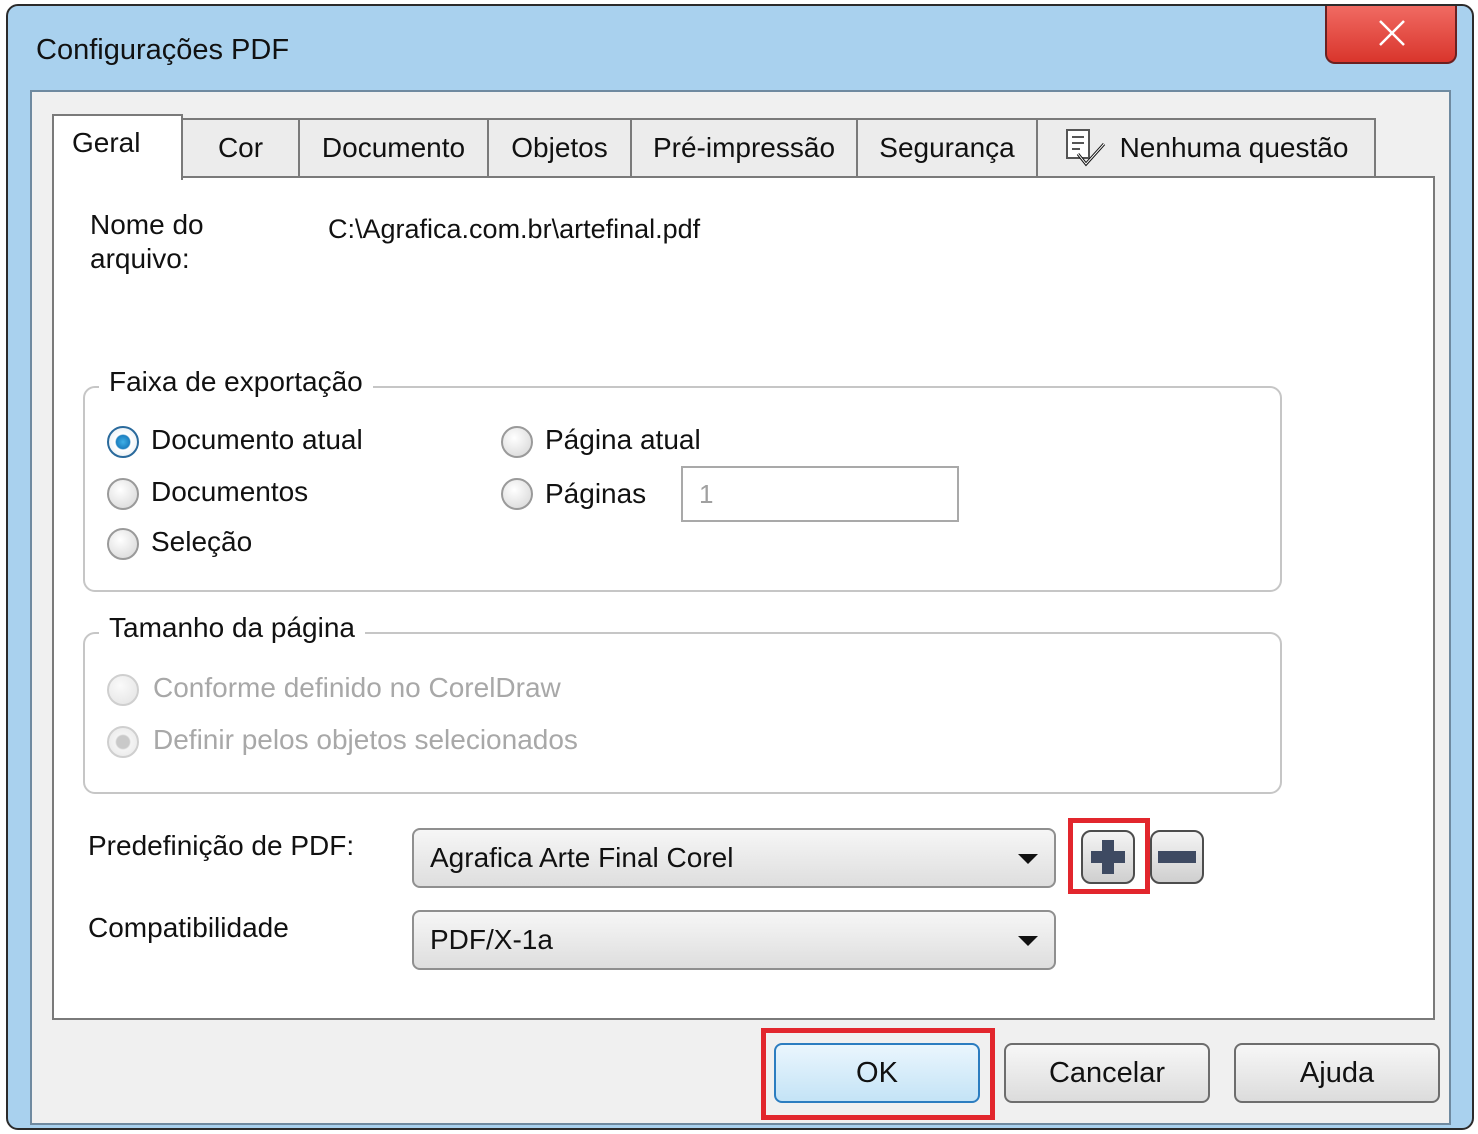 The height and width of the screenshot is (1134, 1478). Describe the element at coordinates (582, 857) in the screenshot. I see `preset-dropdown-value: Agrafica Arte Final Corel` at that location.